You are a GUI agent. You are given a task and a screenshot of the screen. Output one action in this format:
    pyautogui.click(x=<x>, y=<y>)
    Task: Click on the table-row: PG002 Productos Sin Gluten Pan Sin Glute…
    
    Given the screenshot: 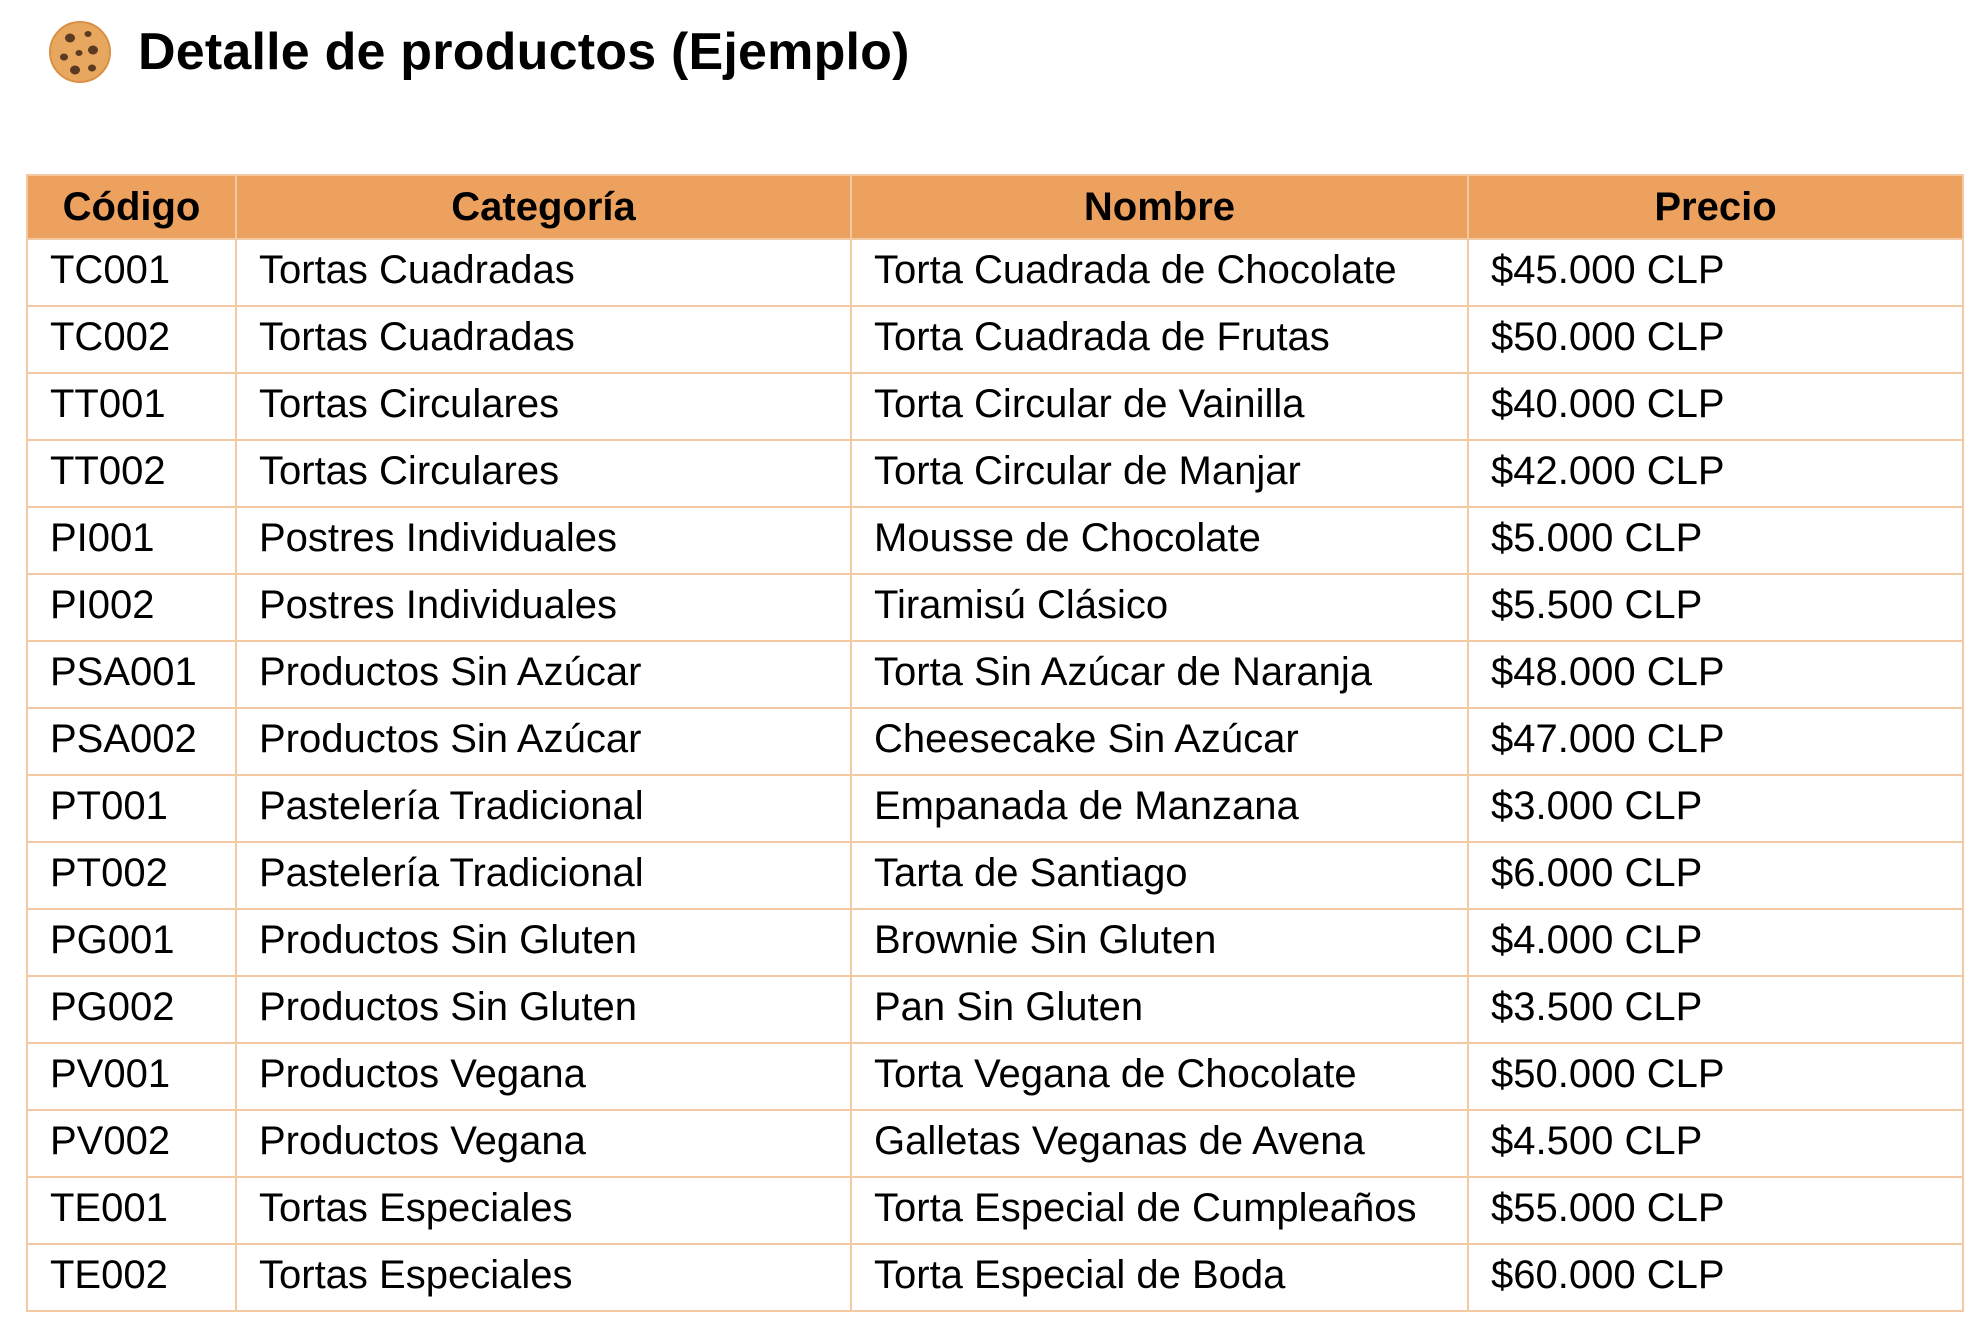 What is the action you would take?
    pyautogui.click(x=995, y=1009)
    